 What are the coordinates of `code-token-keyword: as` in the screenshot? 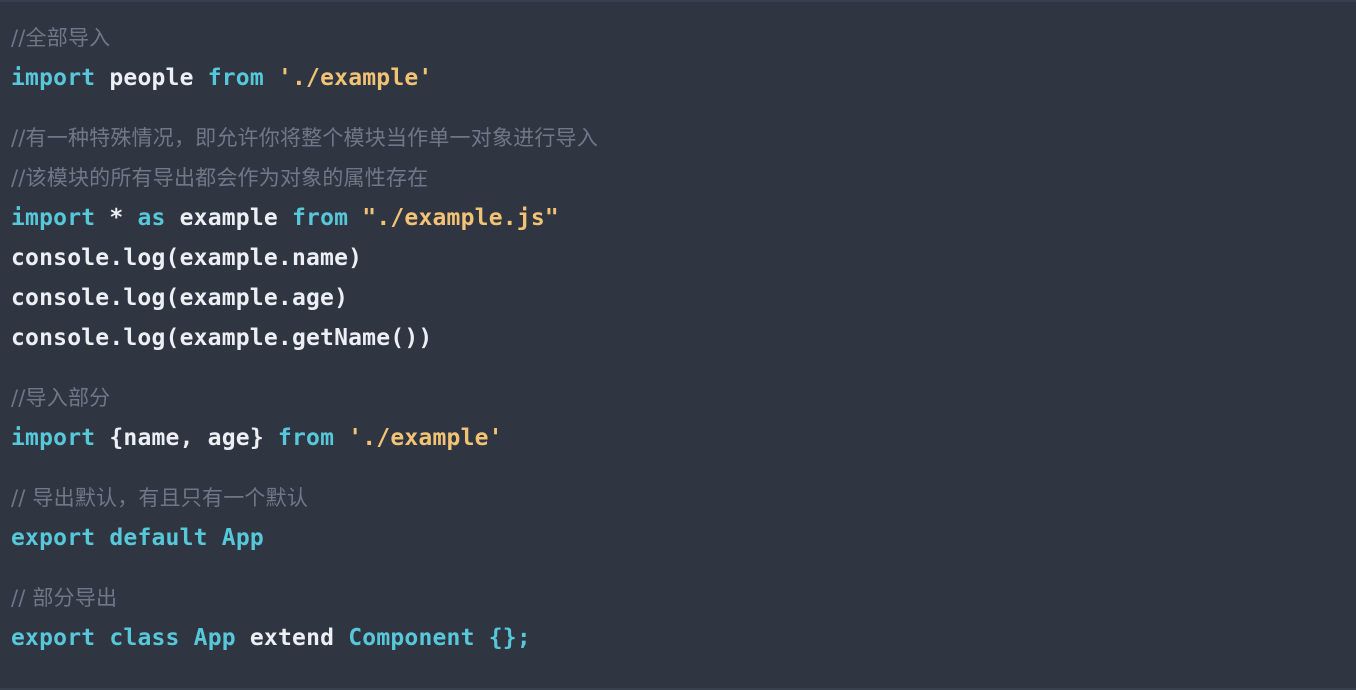 It's located at (151, 218).